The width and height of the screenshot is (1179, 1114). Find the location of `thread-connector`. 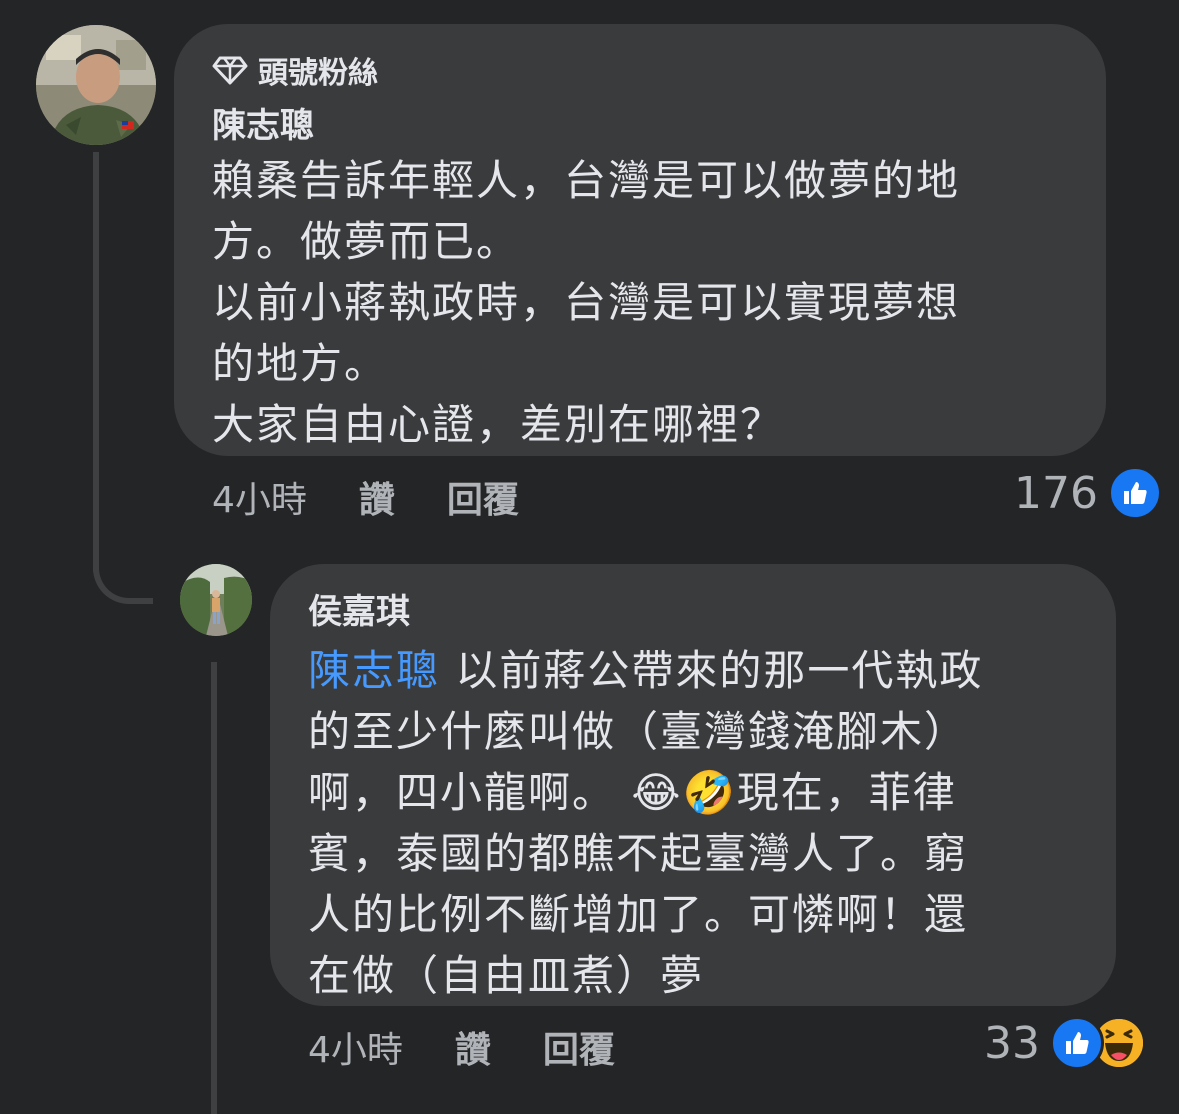

thread-connector is located at coordinates (123, 572).